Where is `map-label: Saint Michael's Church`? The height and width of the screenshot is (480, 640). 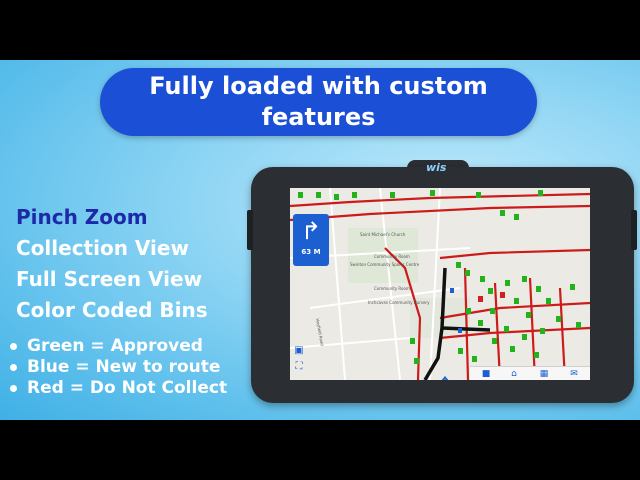 map-label: Saint Michael's Church is located at coordinates (383, 234).